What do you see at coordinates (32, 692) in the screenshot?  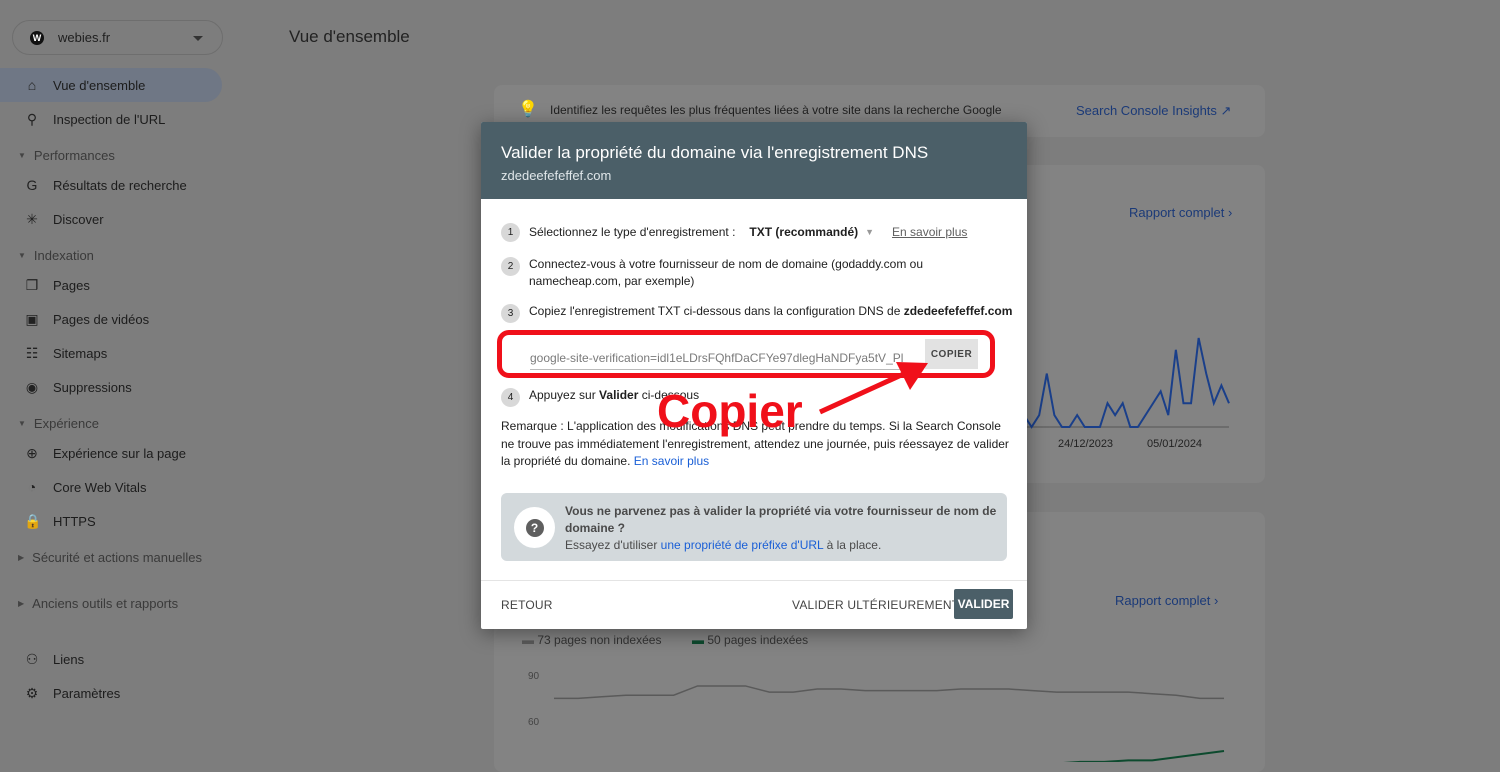 I see `settings-icon: ⚙` at bounding box center [32, 692].